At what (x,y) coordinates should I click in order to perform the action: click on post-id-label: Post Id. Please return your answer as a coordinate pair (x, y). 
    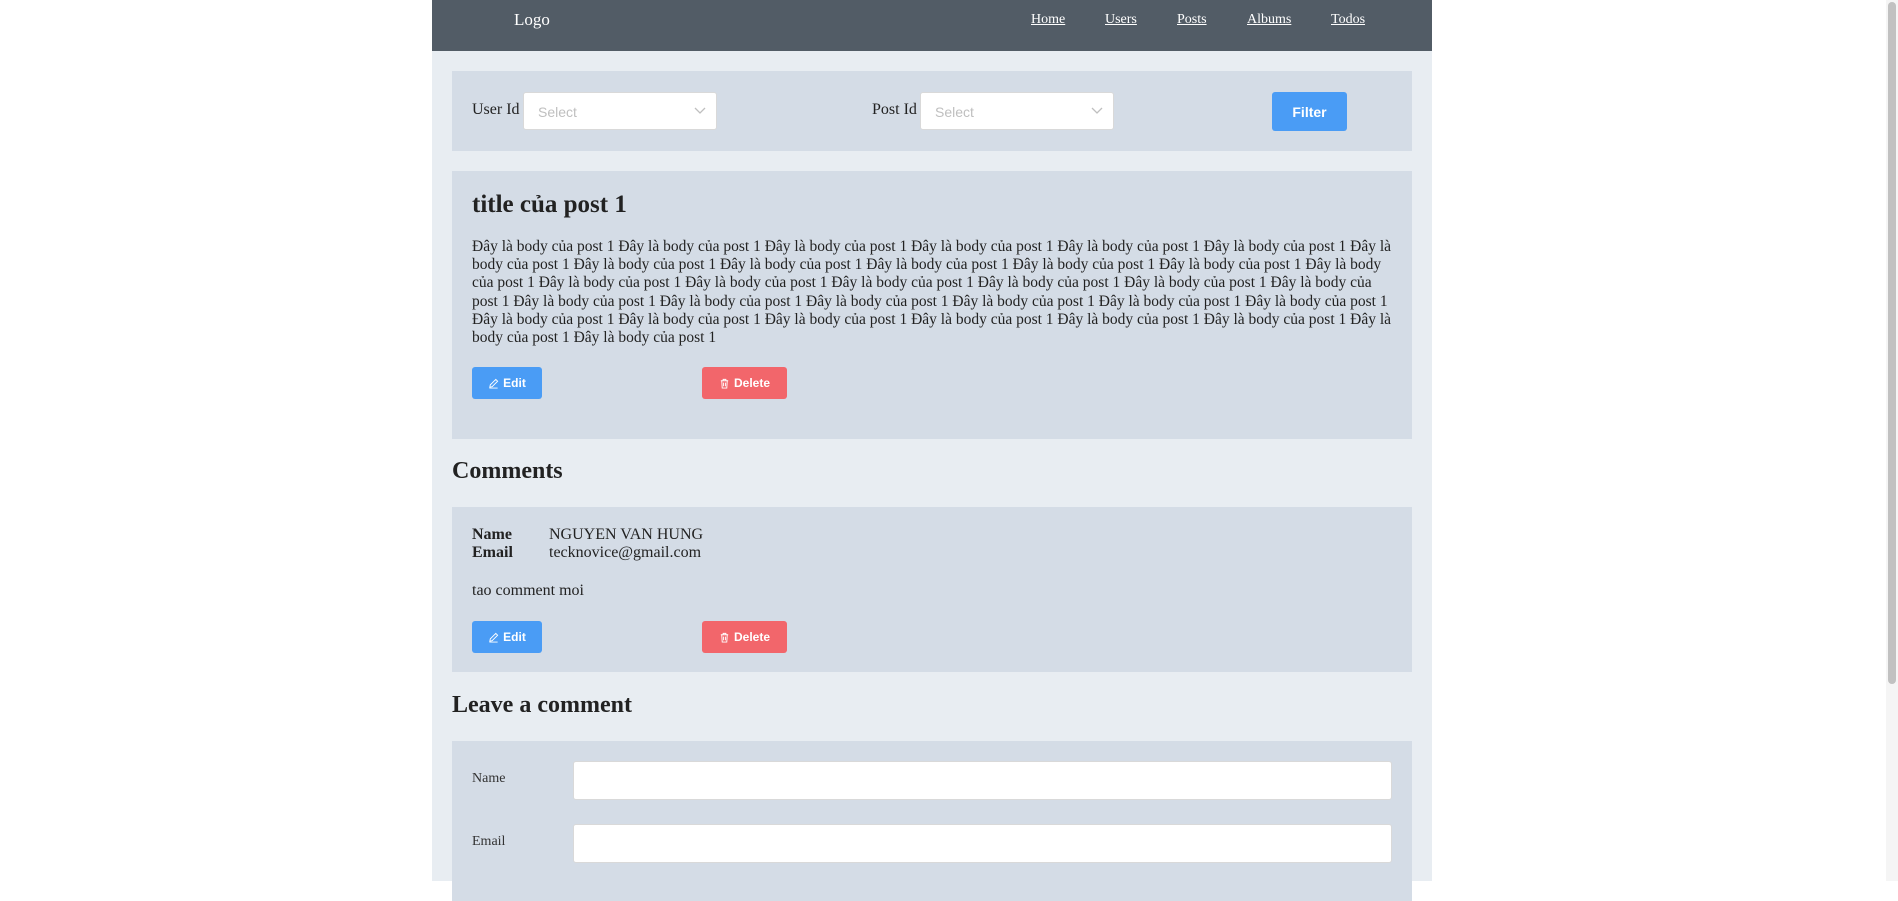
    Looking at the image, I should click on (894, 109).